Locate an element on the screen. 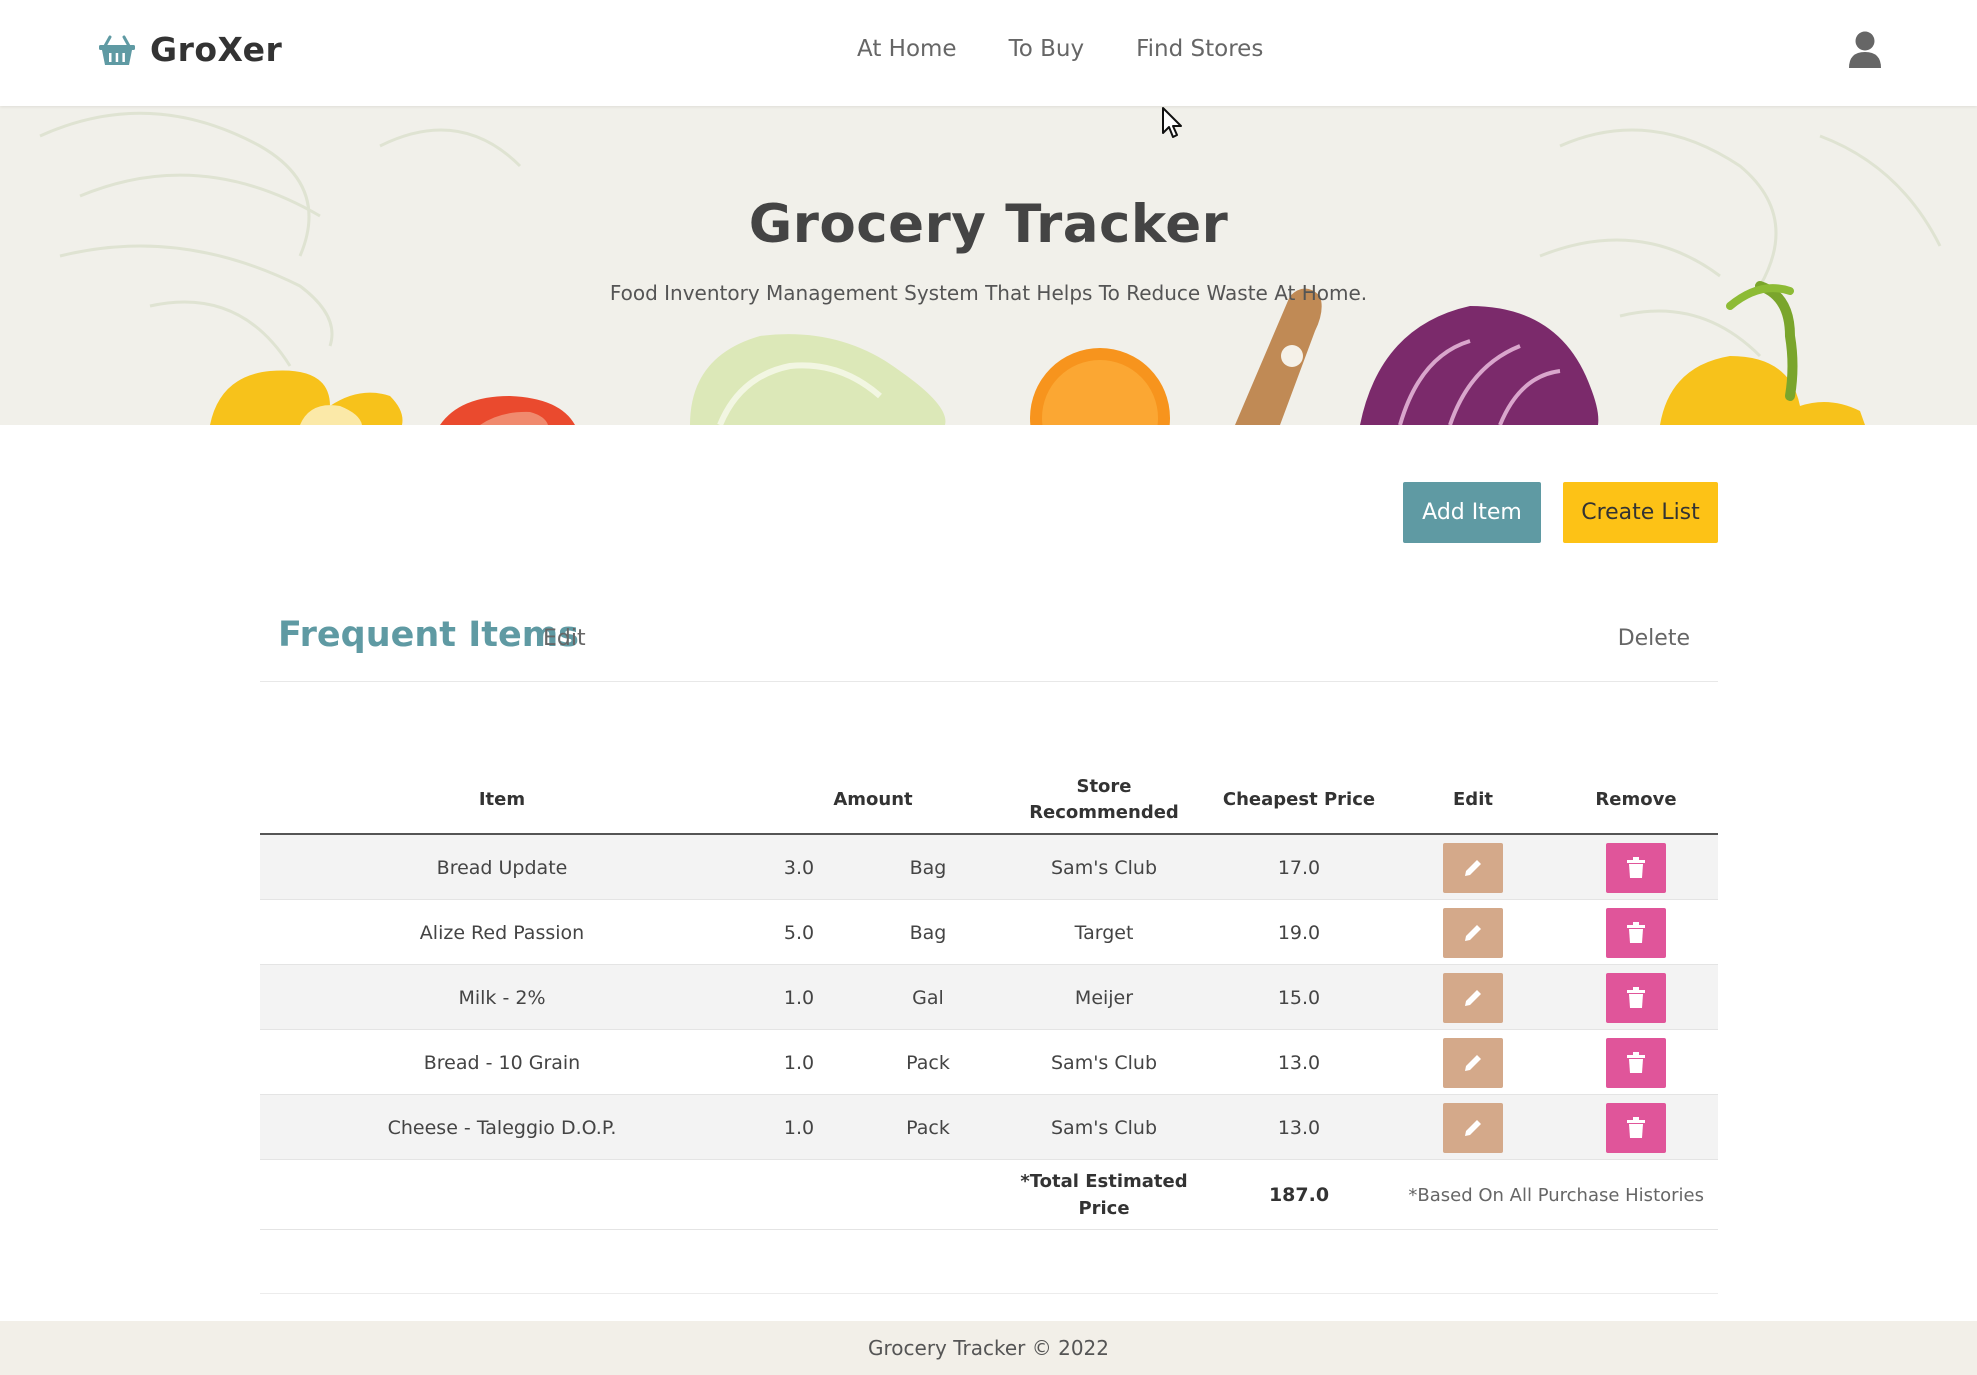 This screenshot has width=1977, height=1375. total-value: 187.0 is located at coordinates (1299, 1195).